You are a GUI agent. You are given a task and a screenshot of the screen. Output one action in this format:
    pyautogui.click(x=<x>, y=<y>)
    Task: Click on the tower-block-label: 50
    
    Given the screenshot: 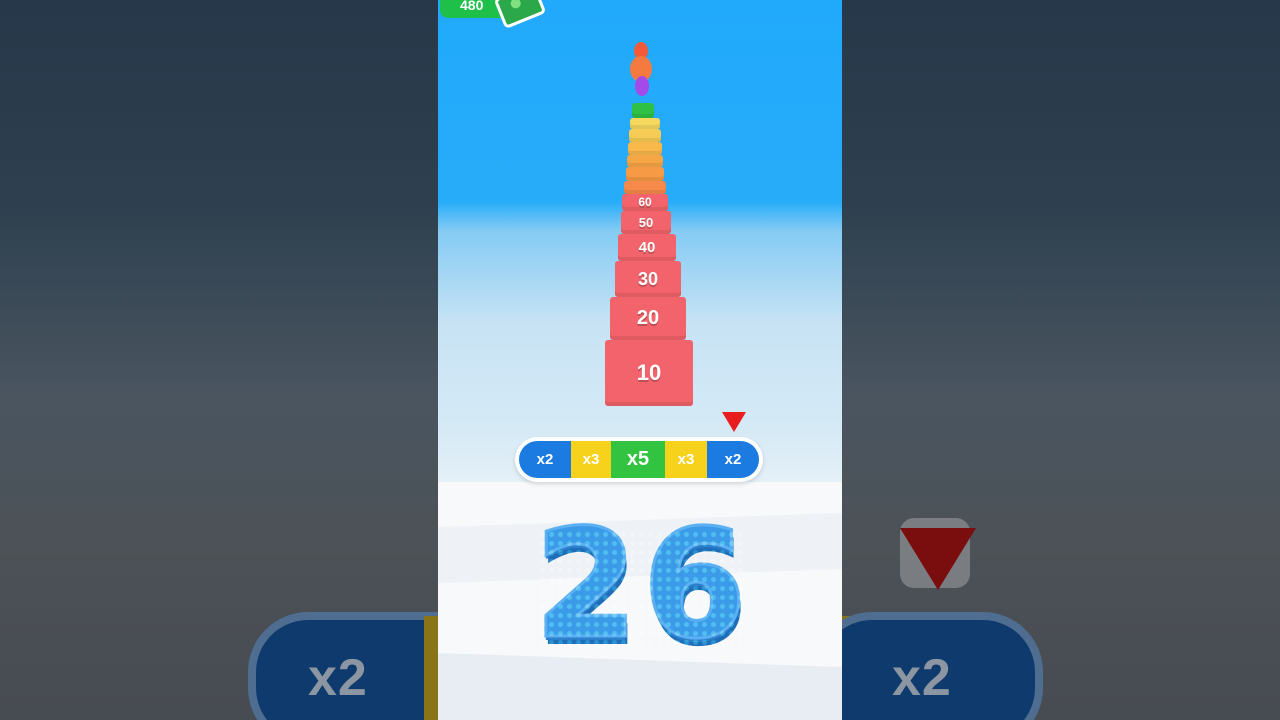 What is the action you would take?
    pyautogui.click(x=646, y=222)
    